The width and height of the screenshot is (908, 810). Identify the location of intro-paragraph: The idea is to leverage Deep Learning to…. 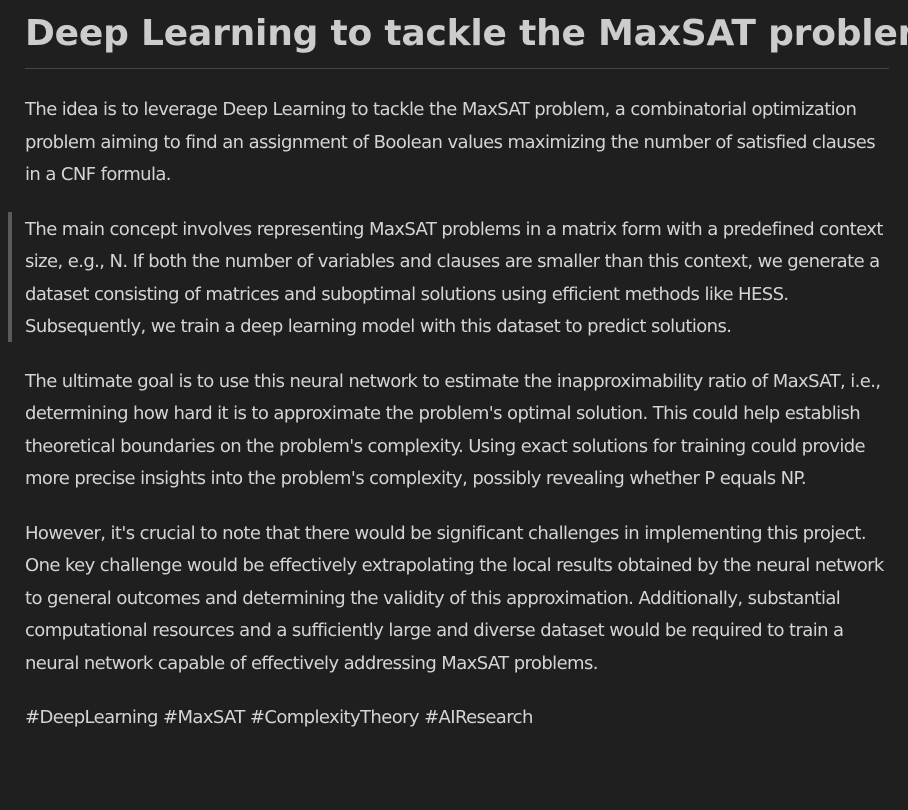
(450, 142).